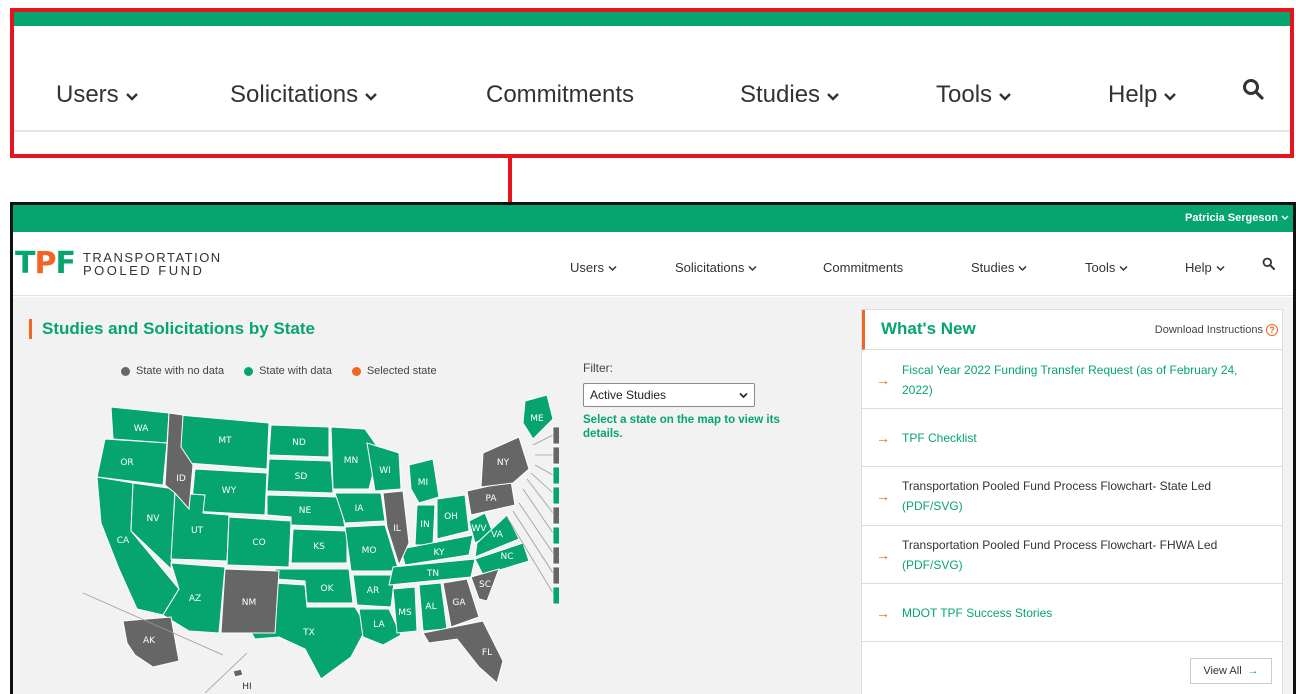 Image resolution: width=1296 pixels, height=694 pixels. I want to click on list-item: → MDOT TPF Success Stories, so click(1072, 613).